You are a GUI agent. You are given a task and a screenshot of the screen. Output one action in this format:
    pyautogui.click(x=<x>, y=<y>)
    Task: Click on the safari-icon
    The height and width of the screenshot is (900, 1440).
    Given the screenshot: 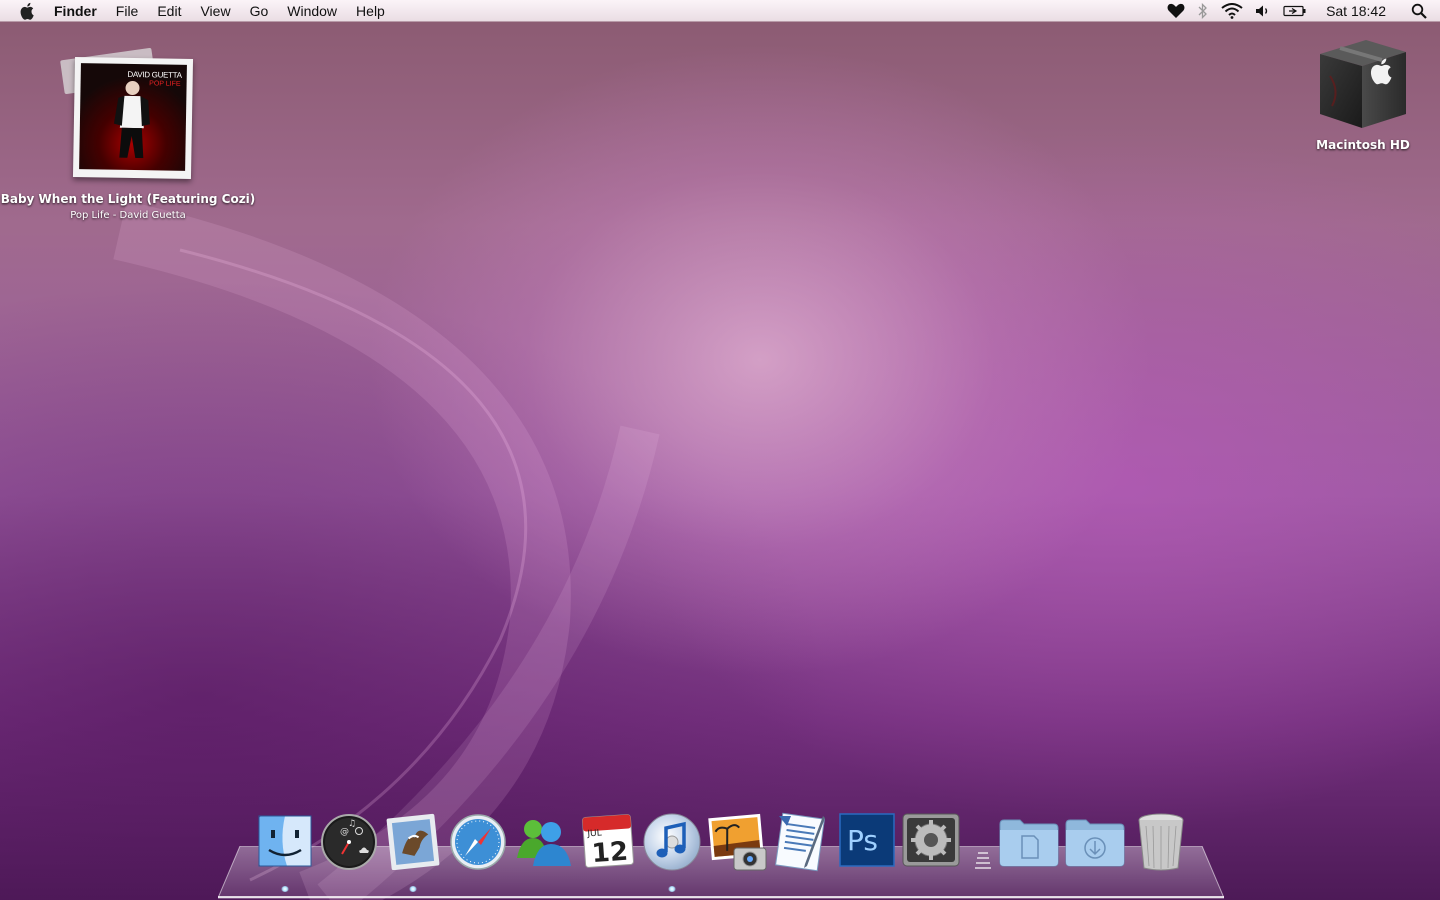 What is the action you would take?
    pyautogui.click(x=478, y=842)
    